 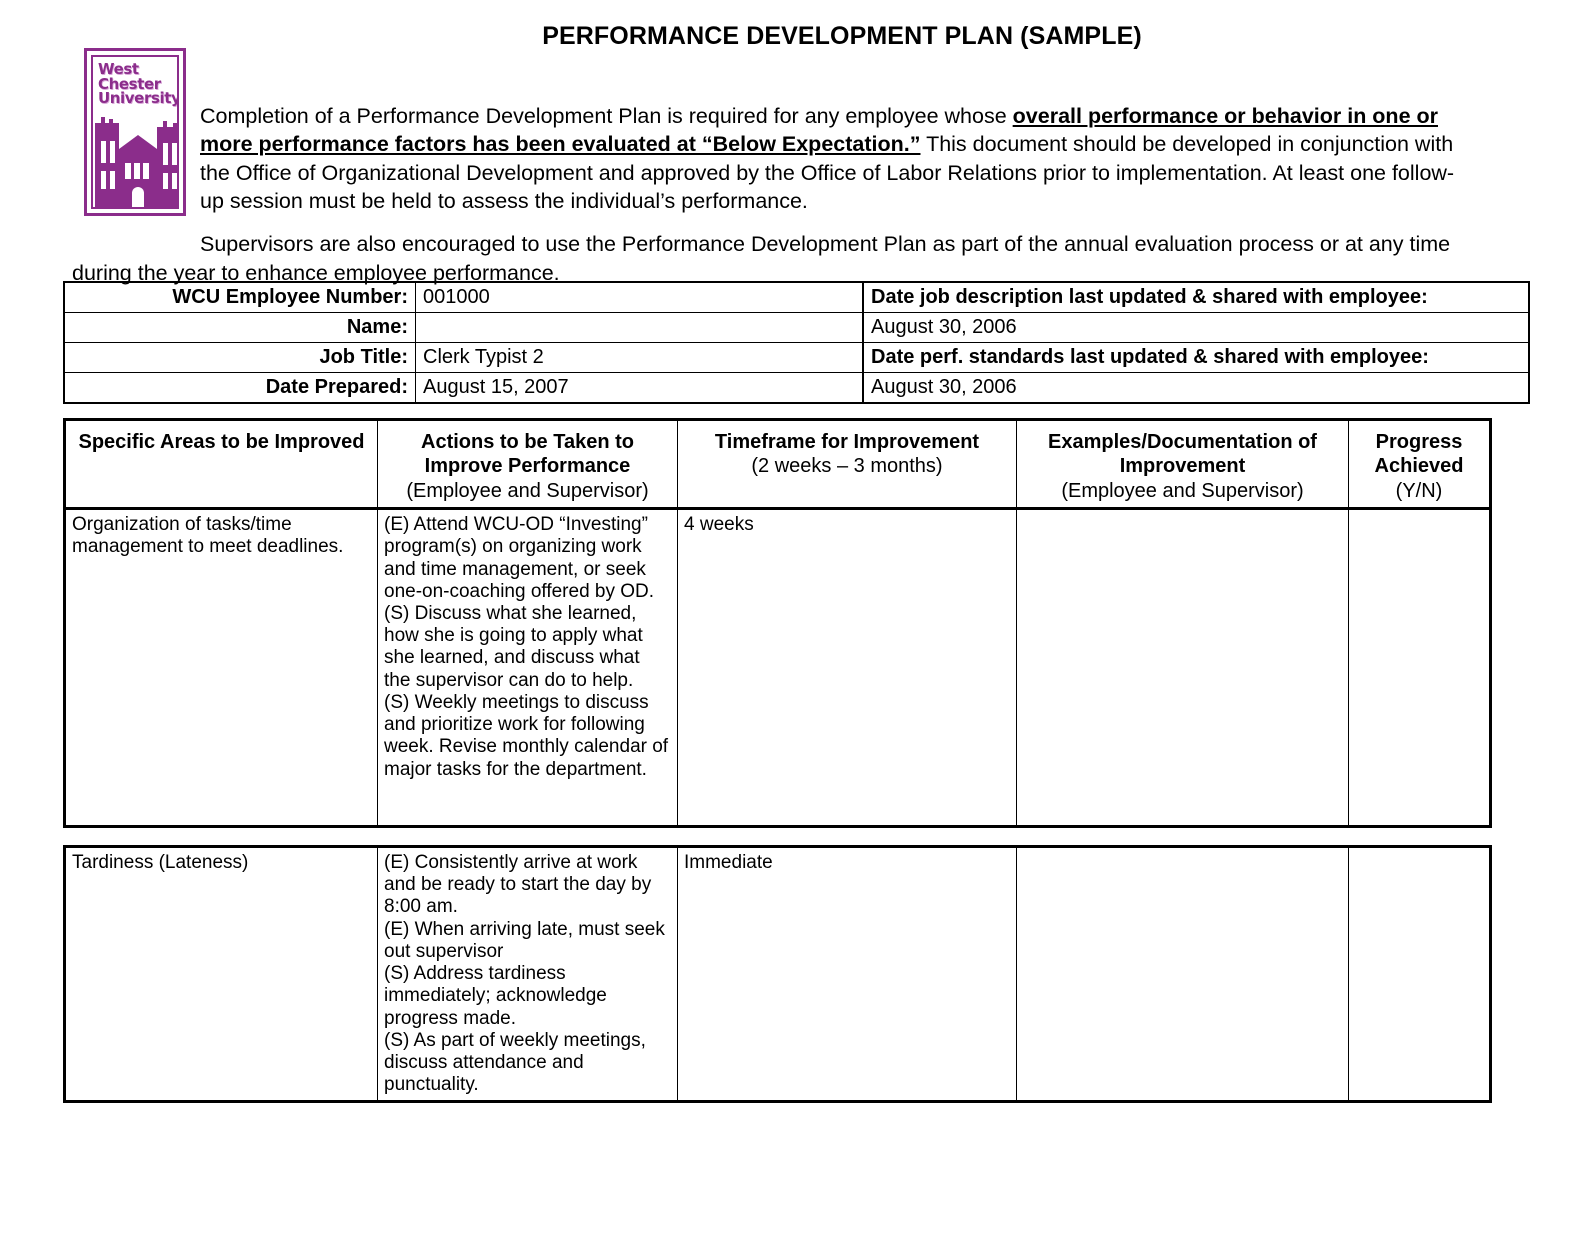 What do you see at coordinates (239, 388) in the screenshot?
I see `date-prepared-label: Date Prepared:` at bounding box center [239, 388].